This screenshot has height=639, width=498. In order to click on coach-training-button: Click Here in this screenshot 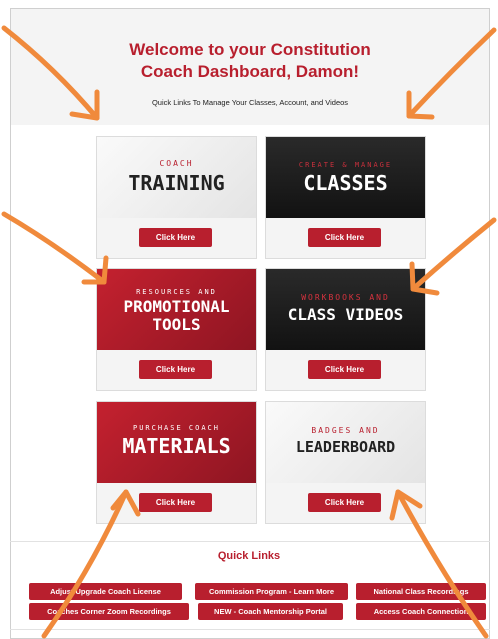, I will do `click(175, 237)`.